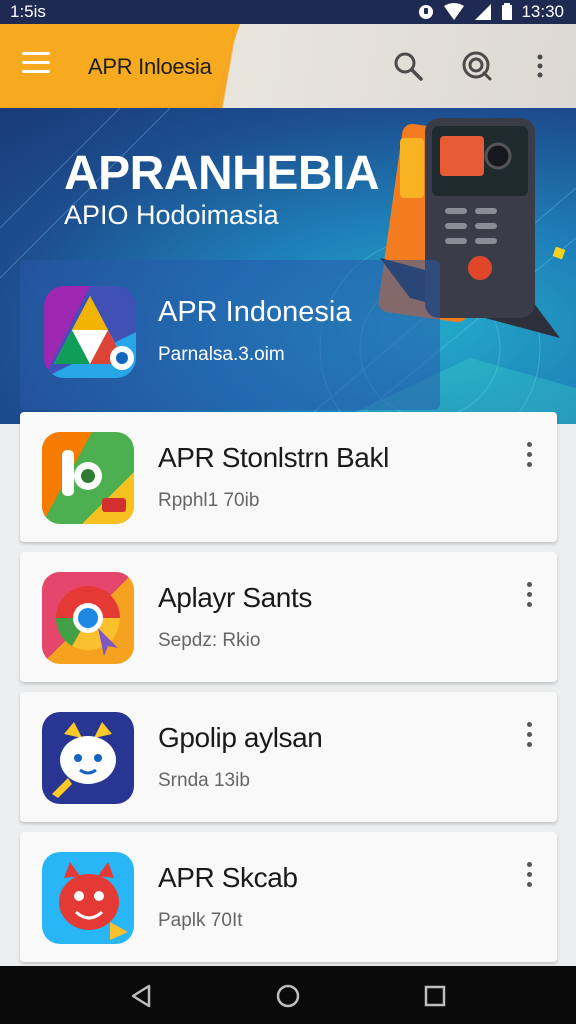  I want to click on browser-app-icon, so click(88, 618).